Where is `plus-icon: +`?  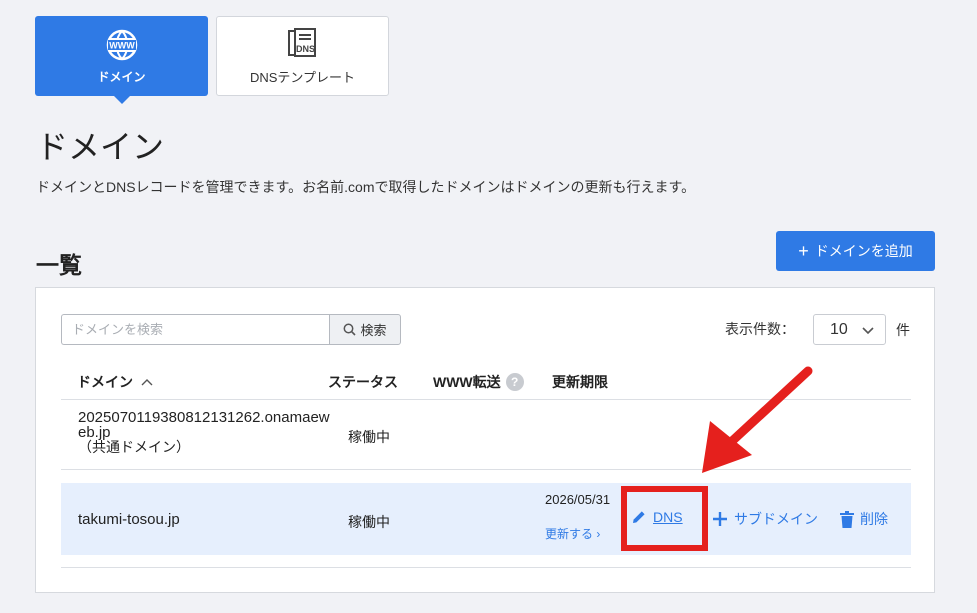 plus-icon: + is located at coordinates (803, 251).